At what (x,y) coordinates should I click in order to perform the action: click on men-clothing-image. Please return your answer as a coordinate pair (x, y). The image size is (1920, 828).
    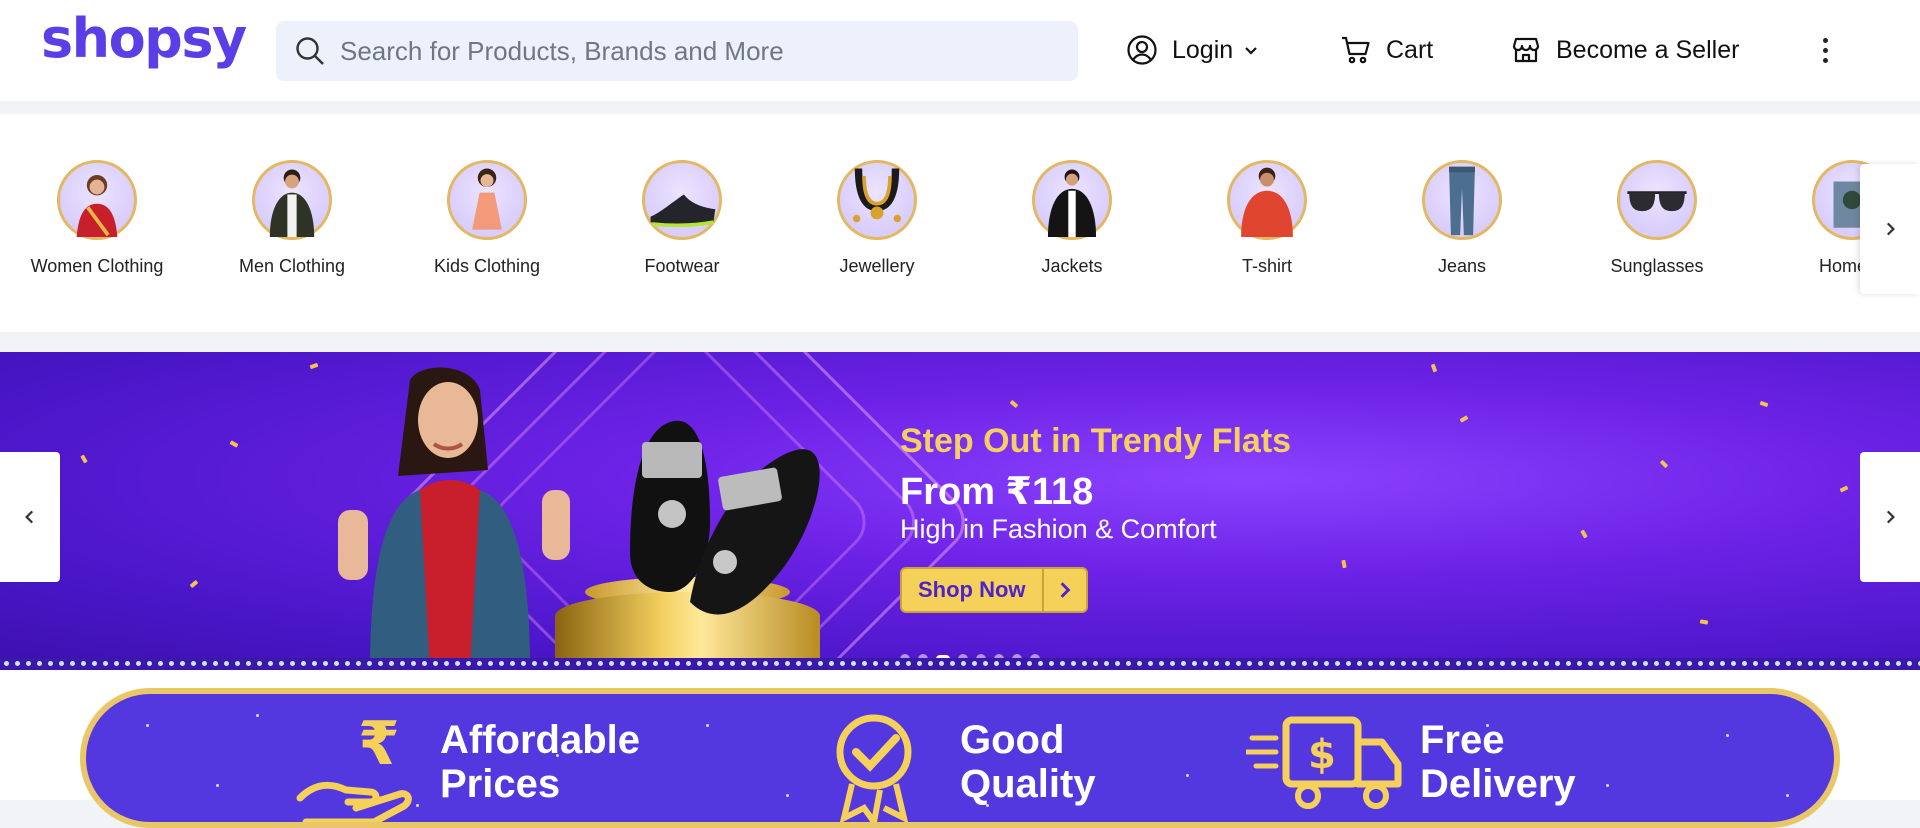
    Looking at the image, I should click on (292, 200).